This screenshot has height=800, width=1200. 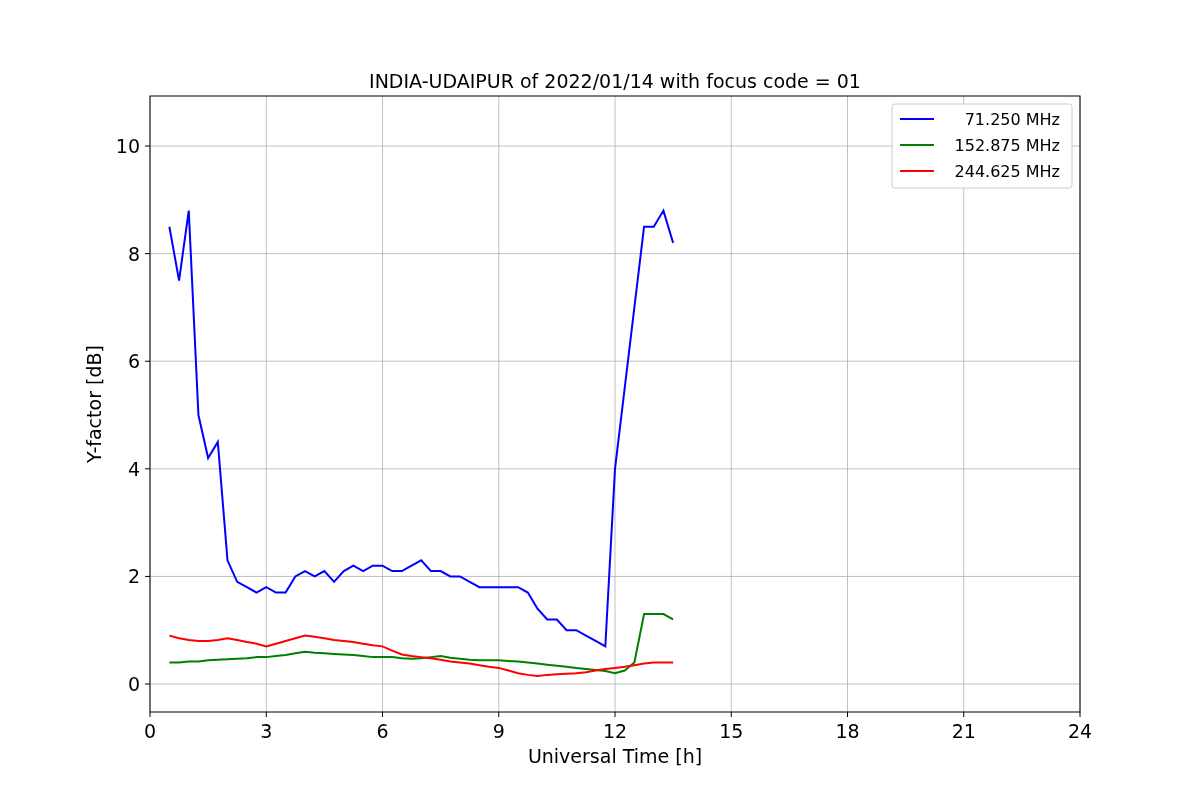 What do you see at coordinates (382, 731) in the screenshot?
I see `x-tick-label: 6` at bounding box center [382, 731].